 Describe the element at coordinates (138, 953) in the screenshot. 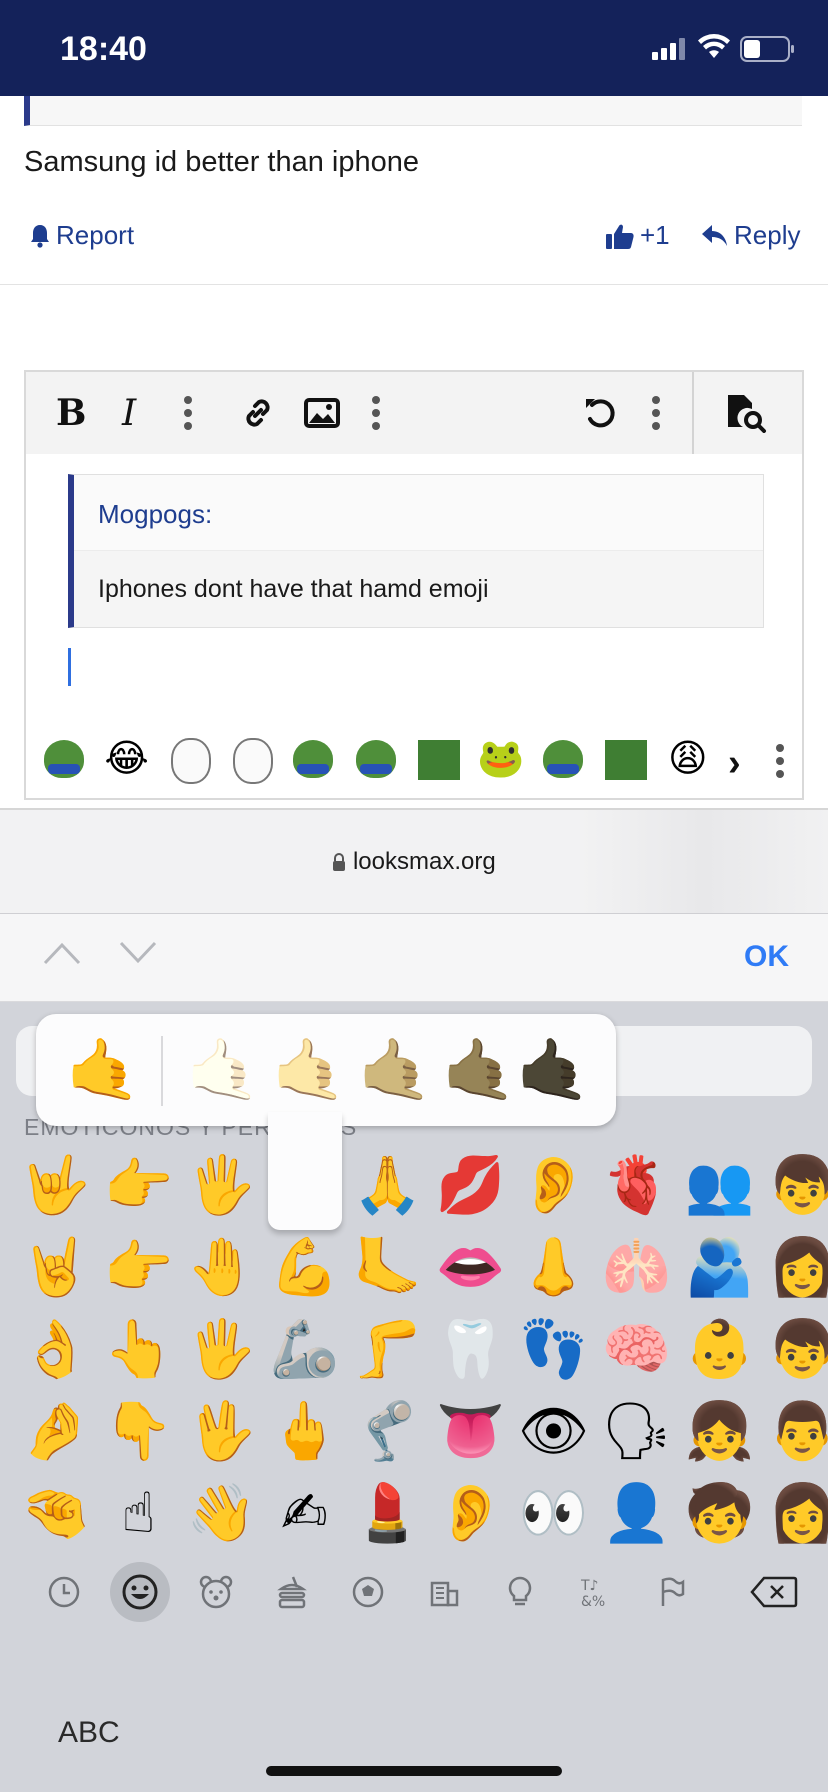

I see `chevron-down-icon` at that location.